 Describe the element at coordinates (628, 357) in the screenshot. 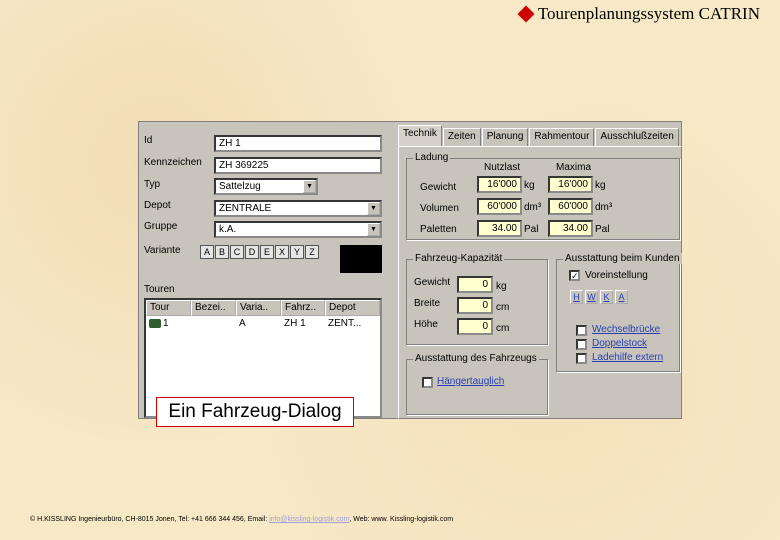

I see `ladehilfe-label: Ladehilfe extern` at that location.